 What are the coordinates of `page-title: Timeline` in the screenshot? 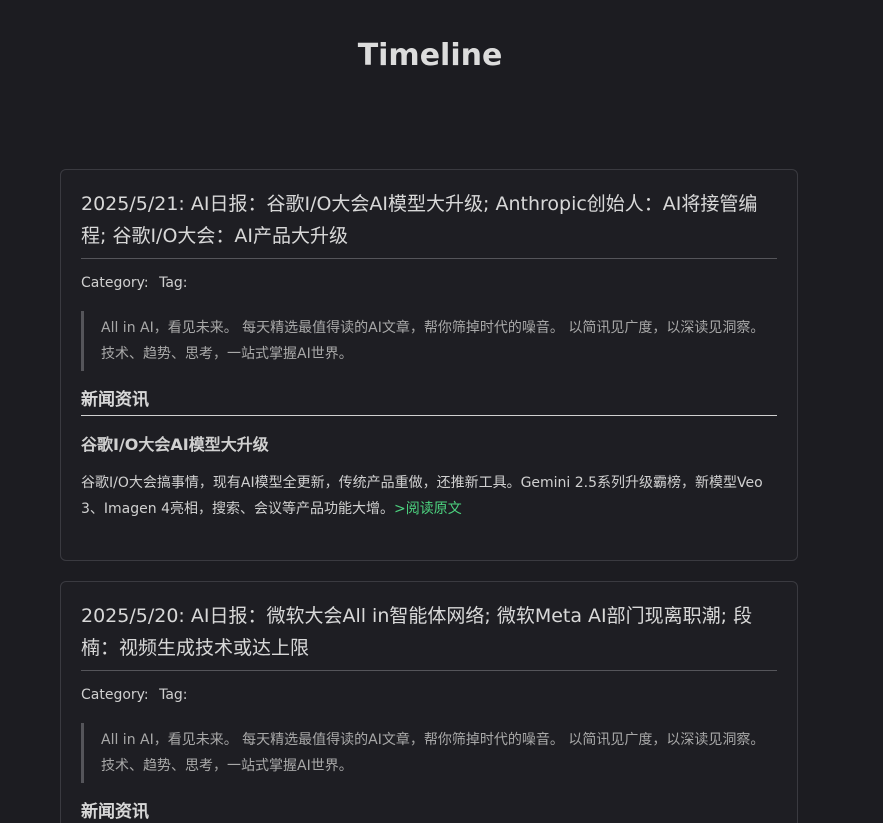 It's located at (430, 55).